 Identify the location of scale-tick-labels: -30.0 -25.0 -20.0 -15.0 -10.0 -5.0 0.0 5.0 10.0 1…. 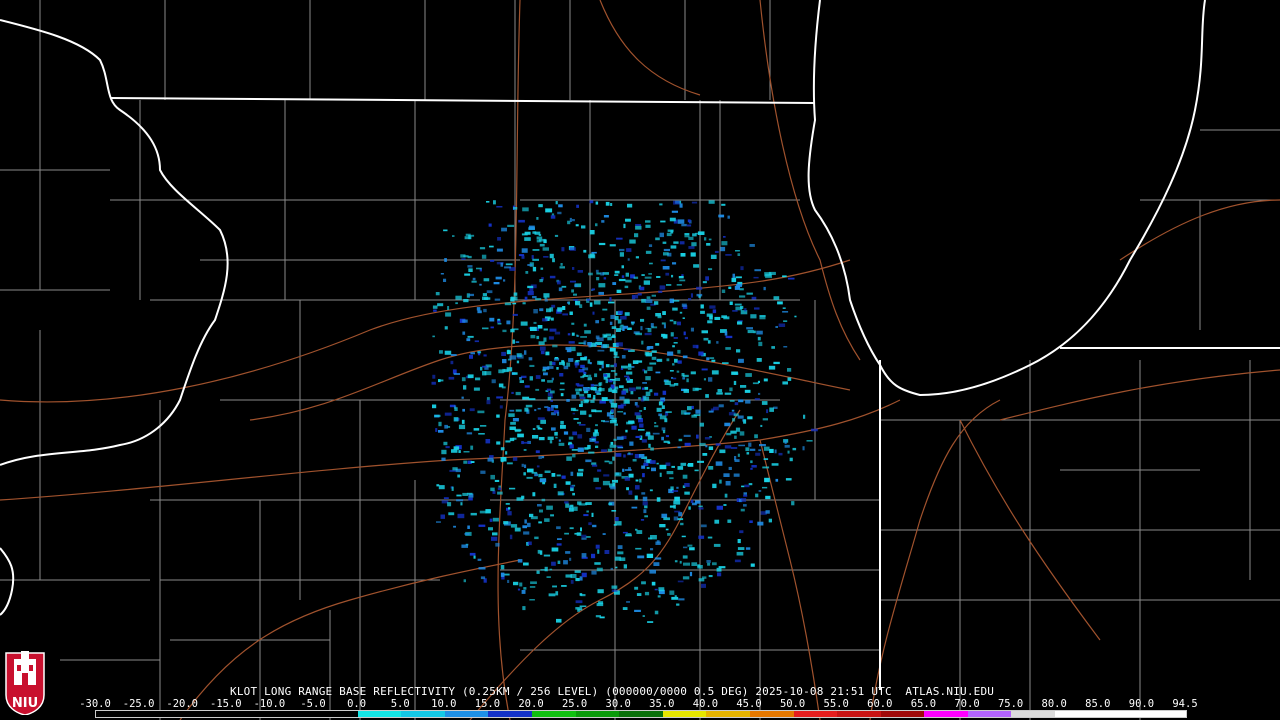
(638, 704).